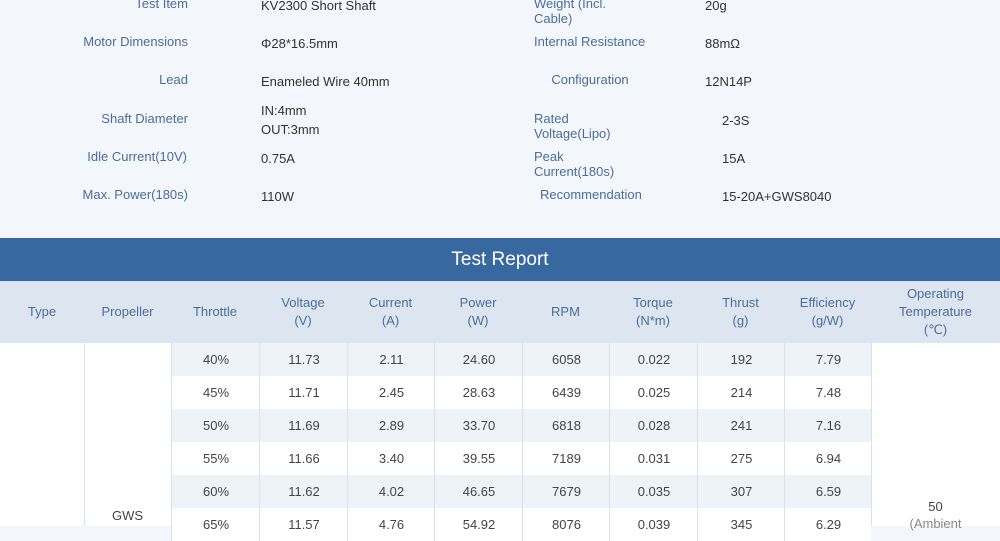 The width and height of the screenshot is (1000, 541). Describe the element at coordinates (653, 392) in the screenshot. I see `torque-cell: 0.025` at that location.